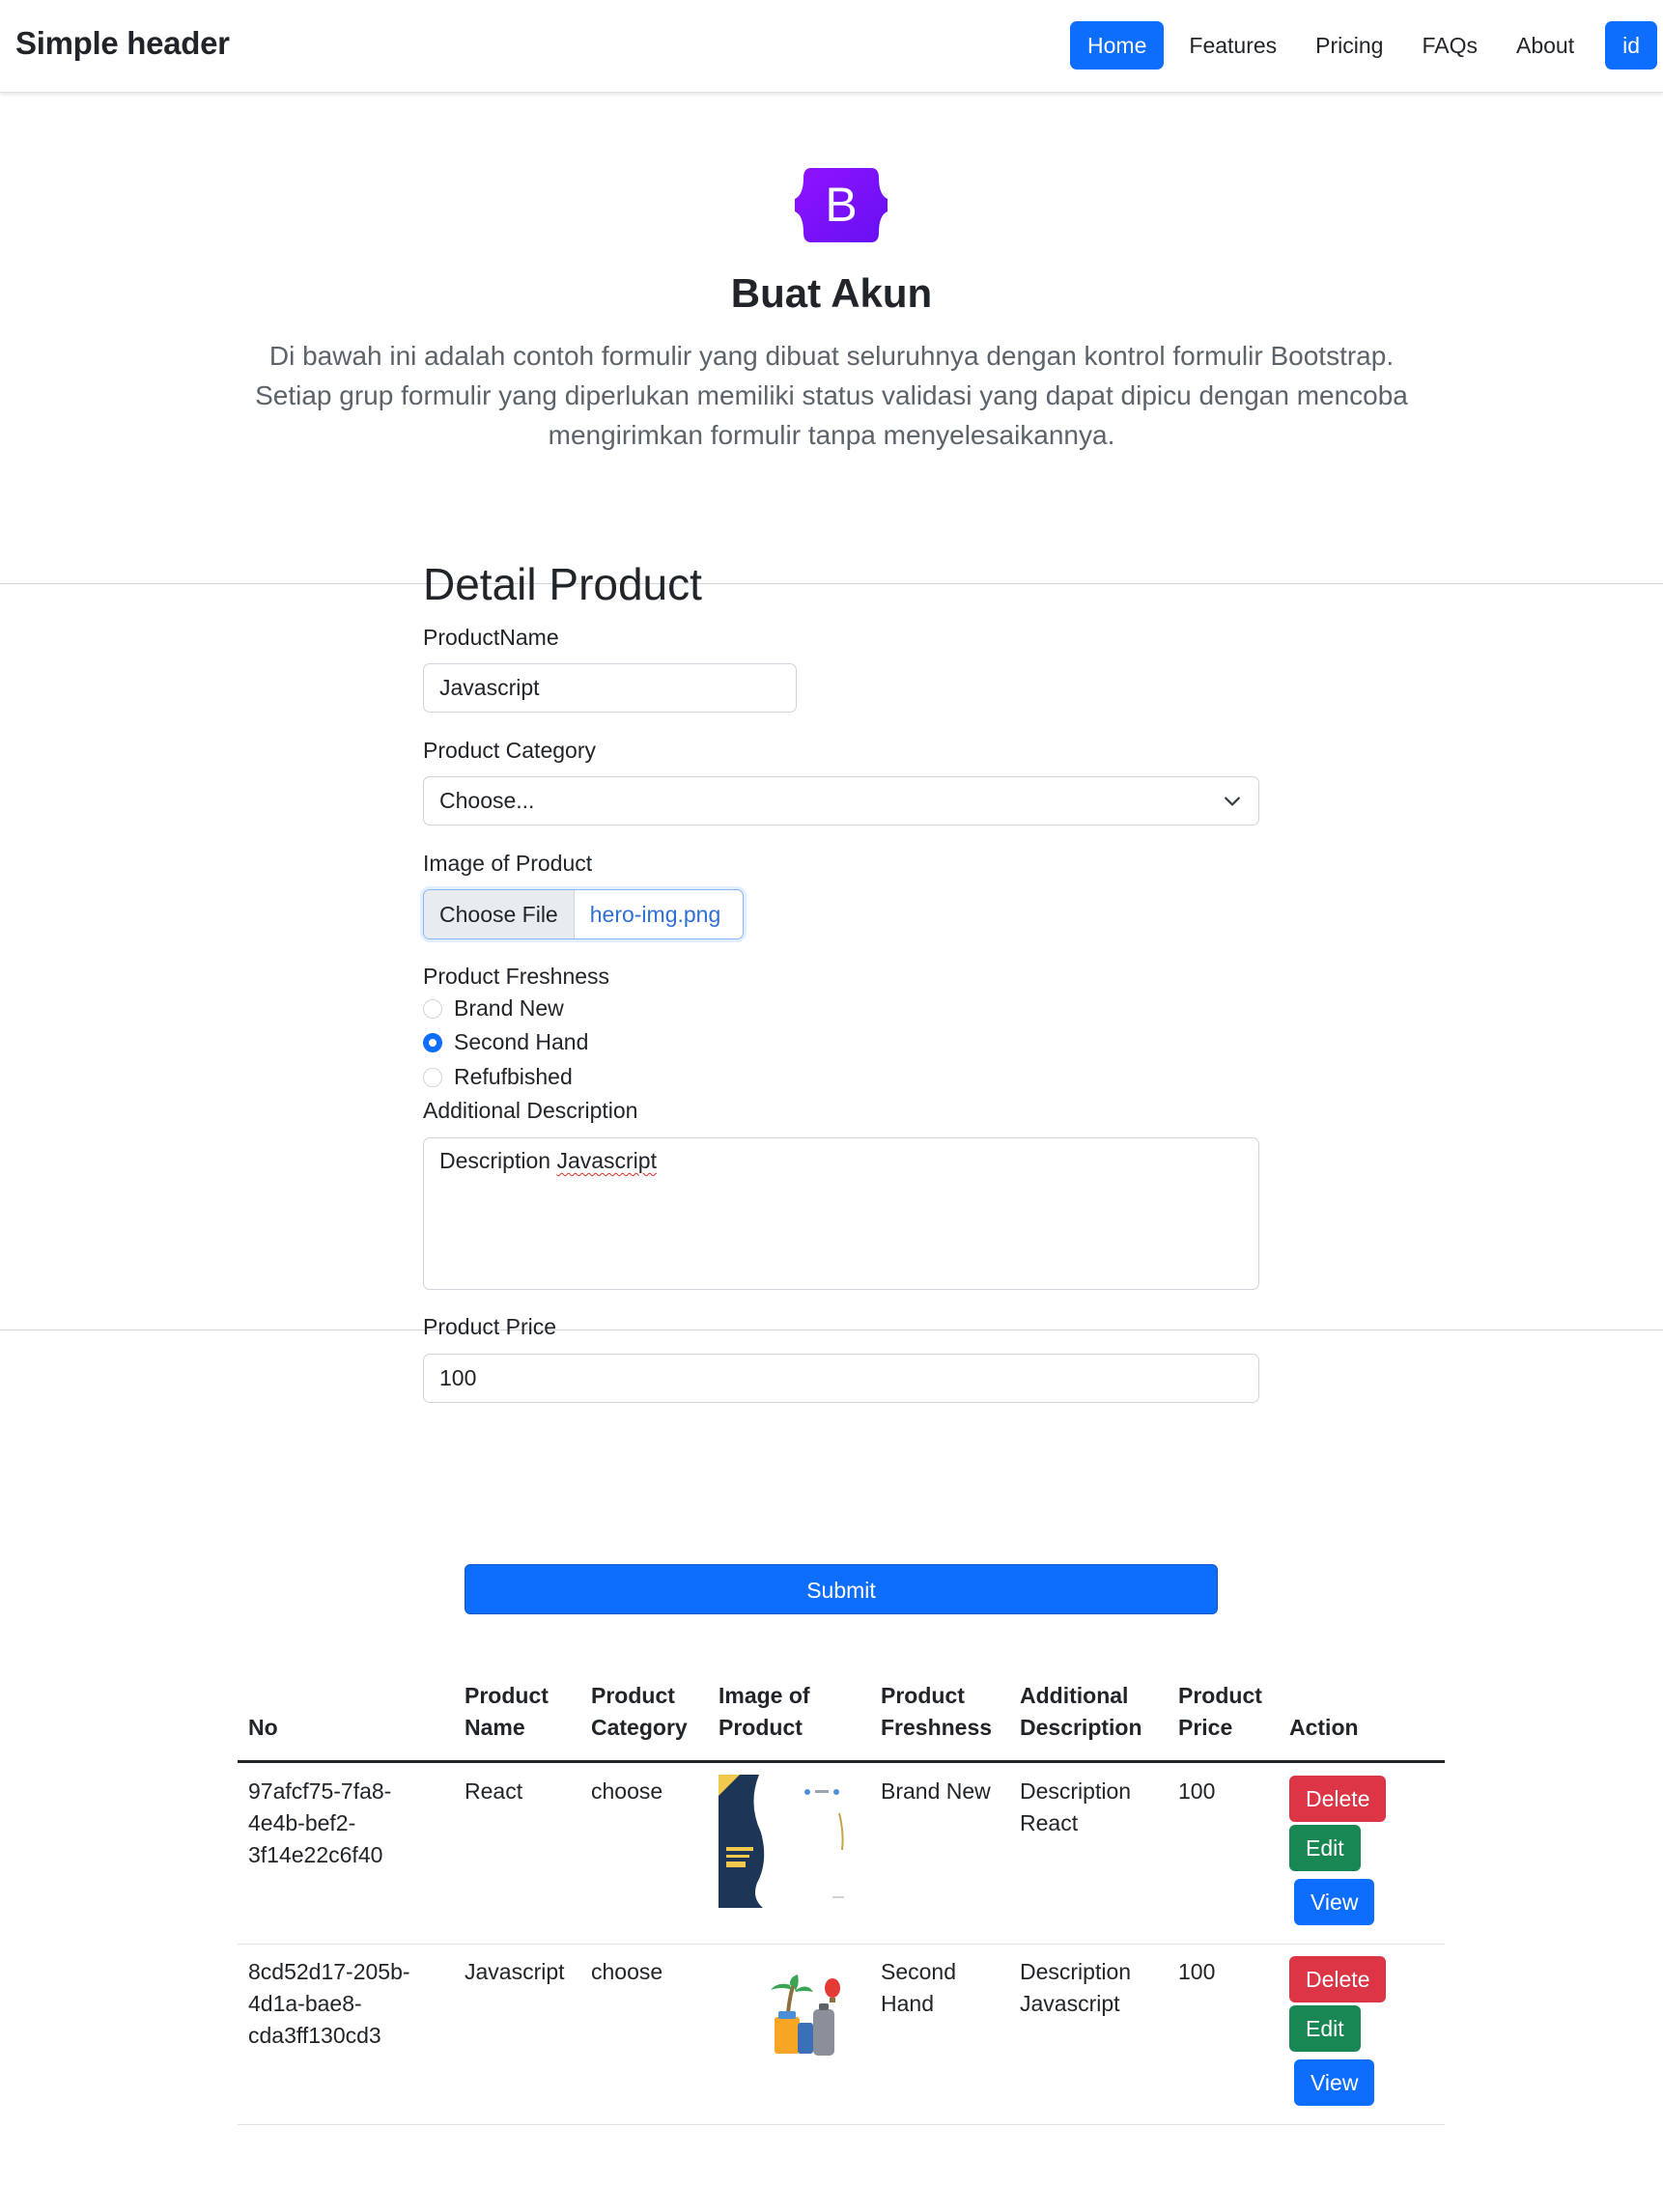 Image resolution: width=1663 pixels, height=2212 pixels. Describe the element at coordinates (1631, 46) in the screenshot. I see `language-button: id` at that location.